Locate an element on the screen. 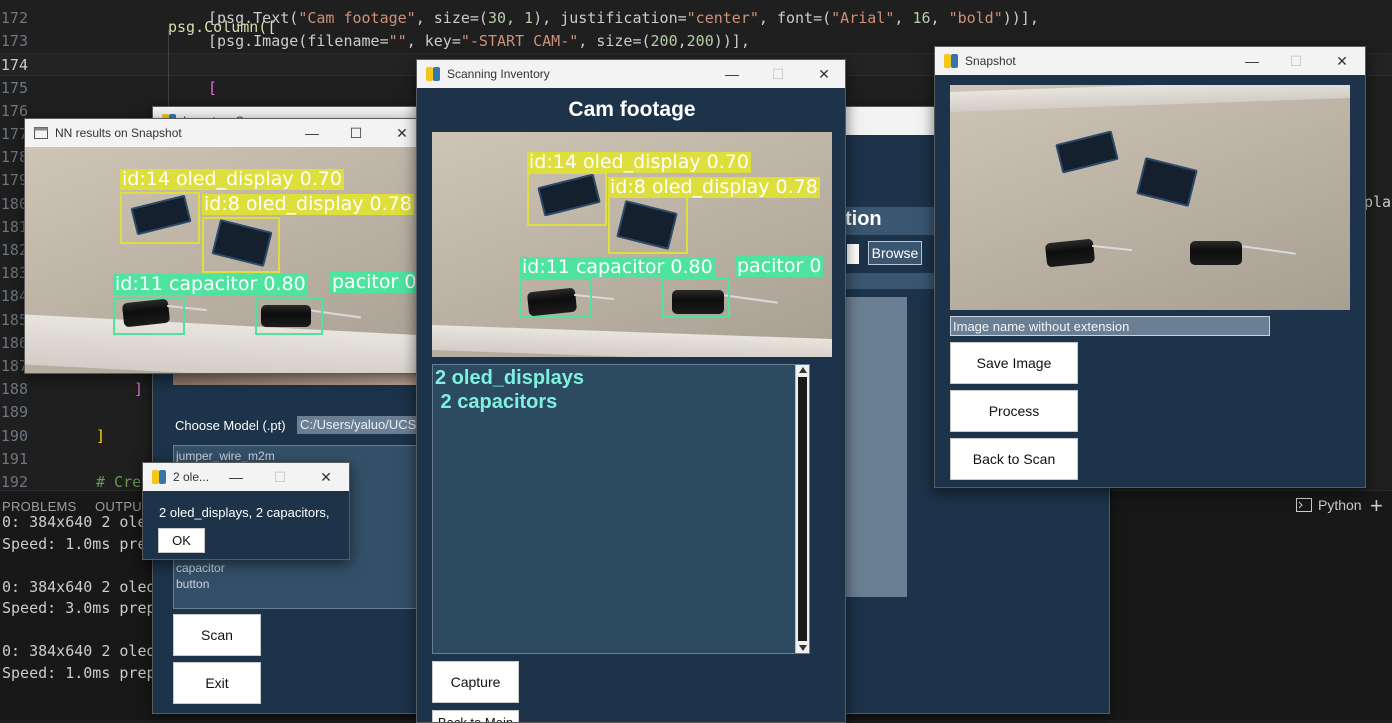 This screenshot has width=1392, height=723. line-number: 172 is located at coordinates (14, 18).